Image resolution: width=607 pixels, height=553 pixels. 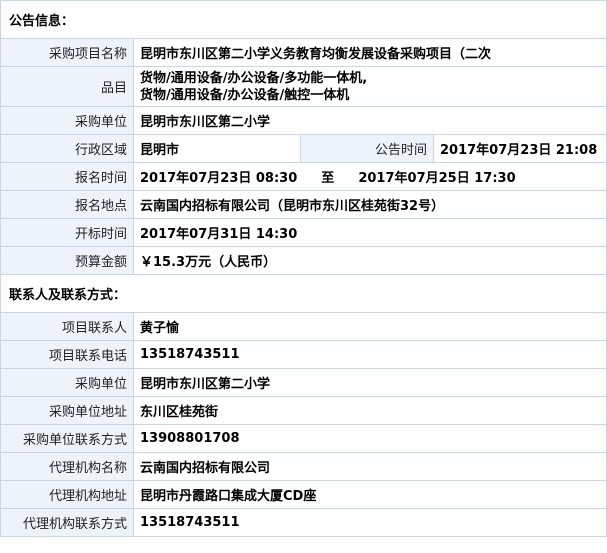 What do you see at coordinates (217, 148) in the screenshot?
I see `value-region: 昆明市` at bounding box center [217, 148].